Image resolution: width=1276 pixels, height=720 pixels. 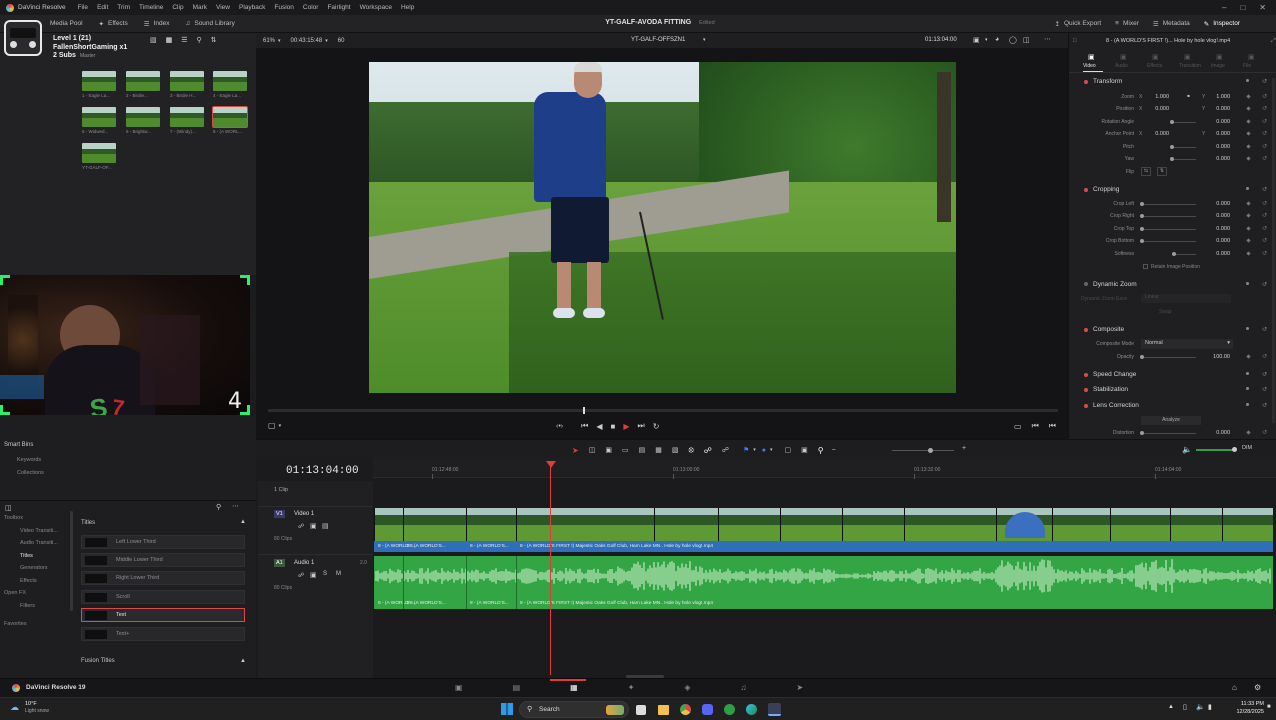 What do you see at coordinates (1075, 41) in the screenshot?
I see `inspector-toggle-icon: □` at bounding box center [1075, 41].